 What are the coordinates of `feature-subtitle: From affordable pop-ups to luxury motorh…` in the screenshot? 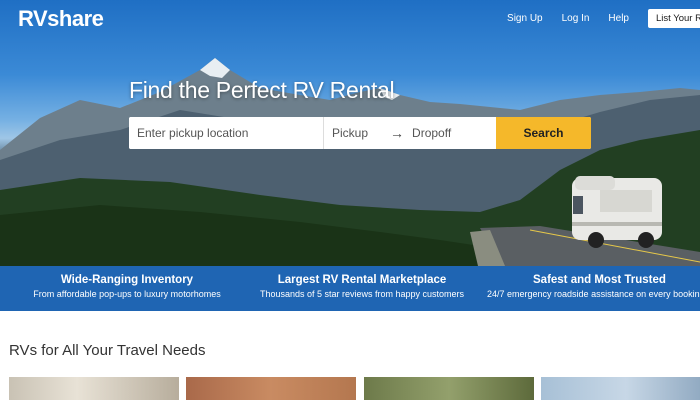 It's located at (127, 294).